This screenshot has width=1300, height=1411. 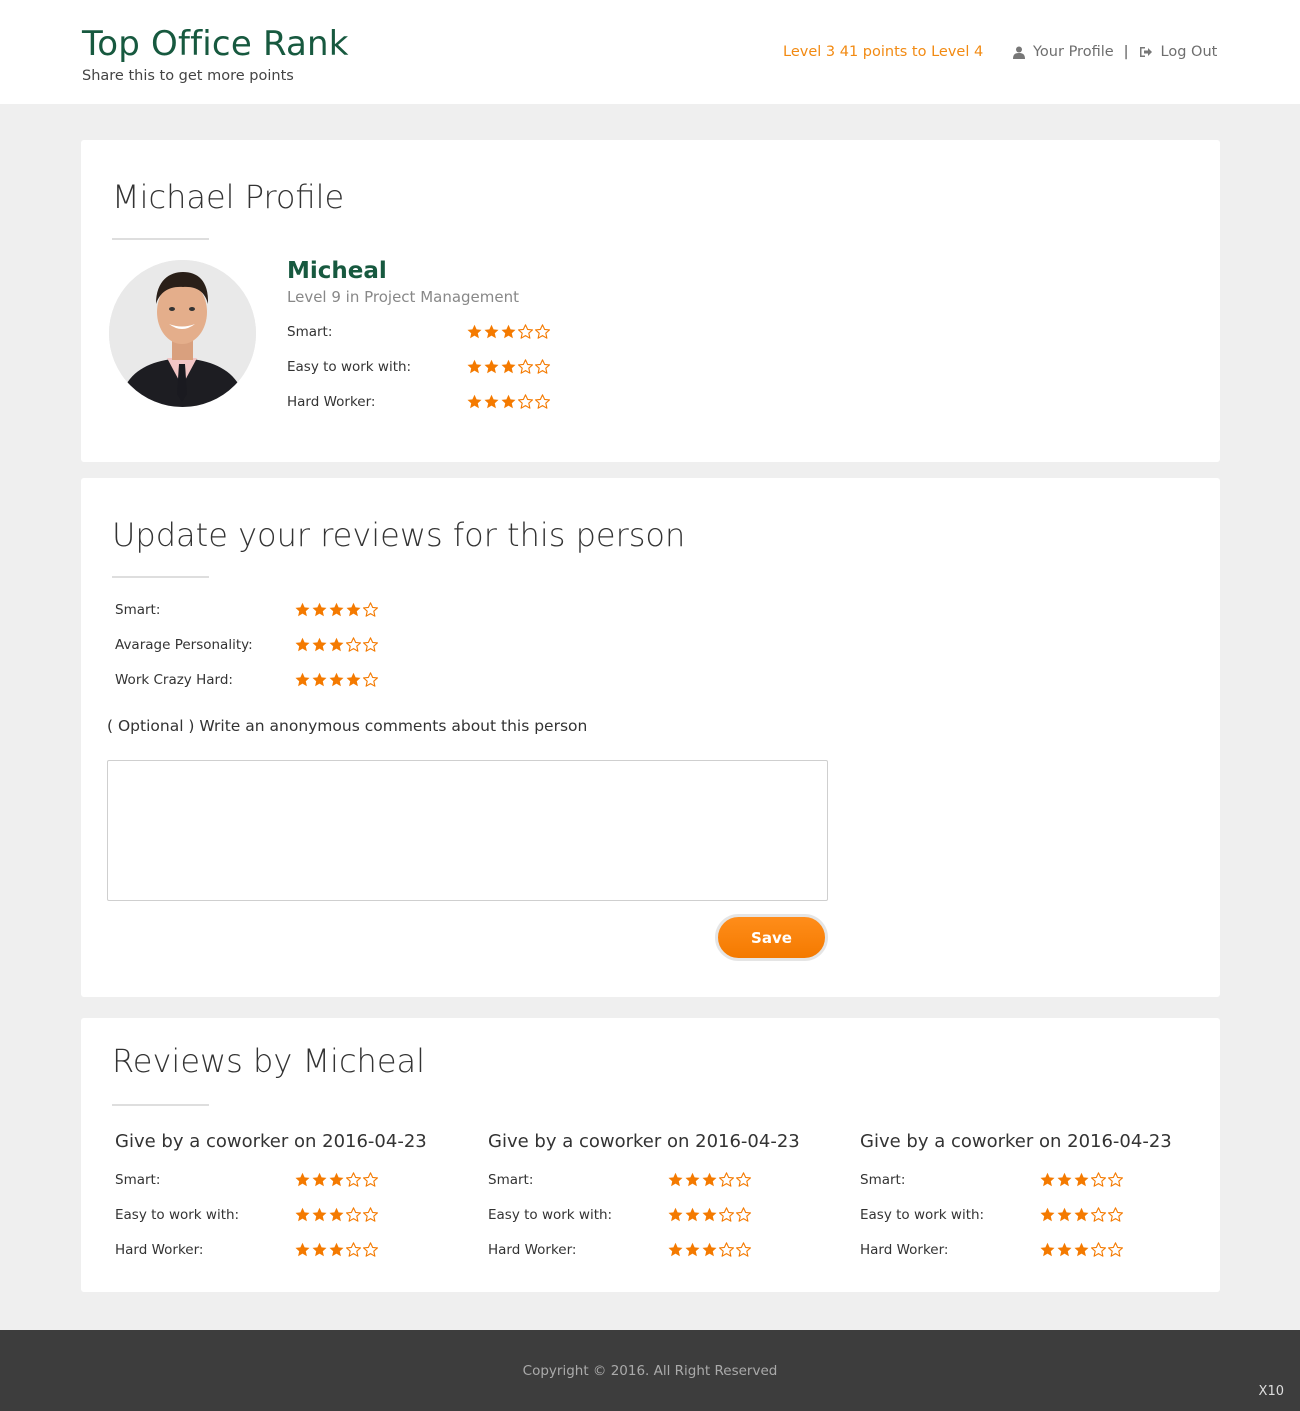 I want to click on your-profile-link: Your Profile, so click(x=1063, y=52).